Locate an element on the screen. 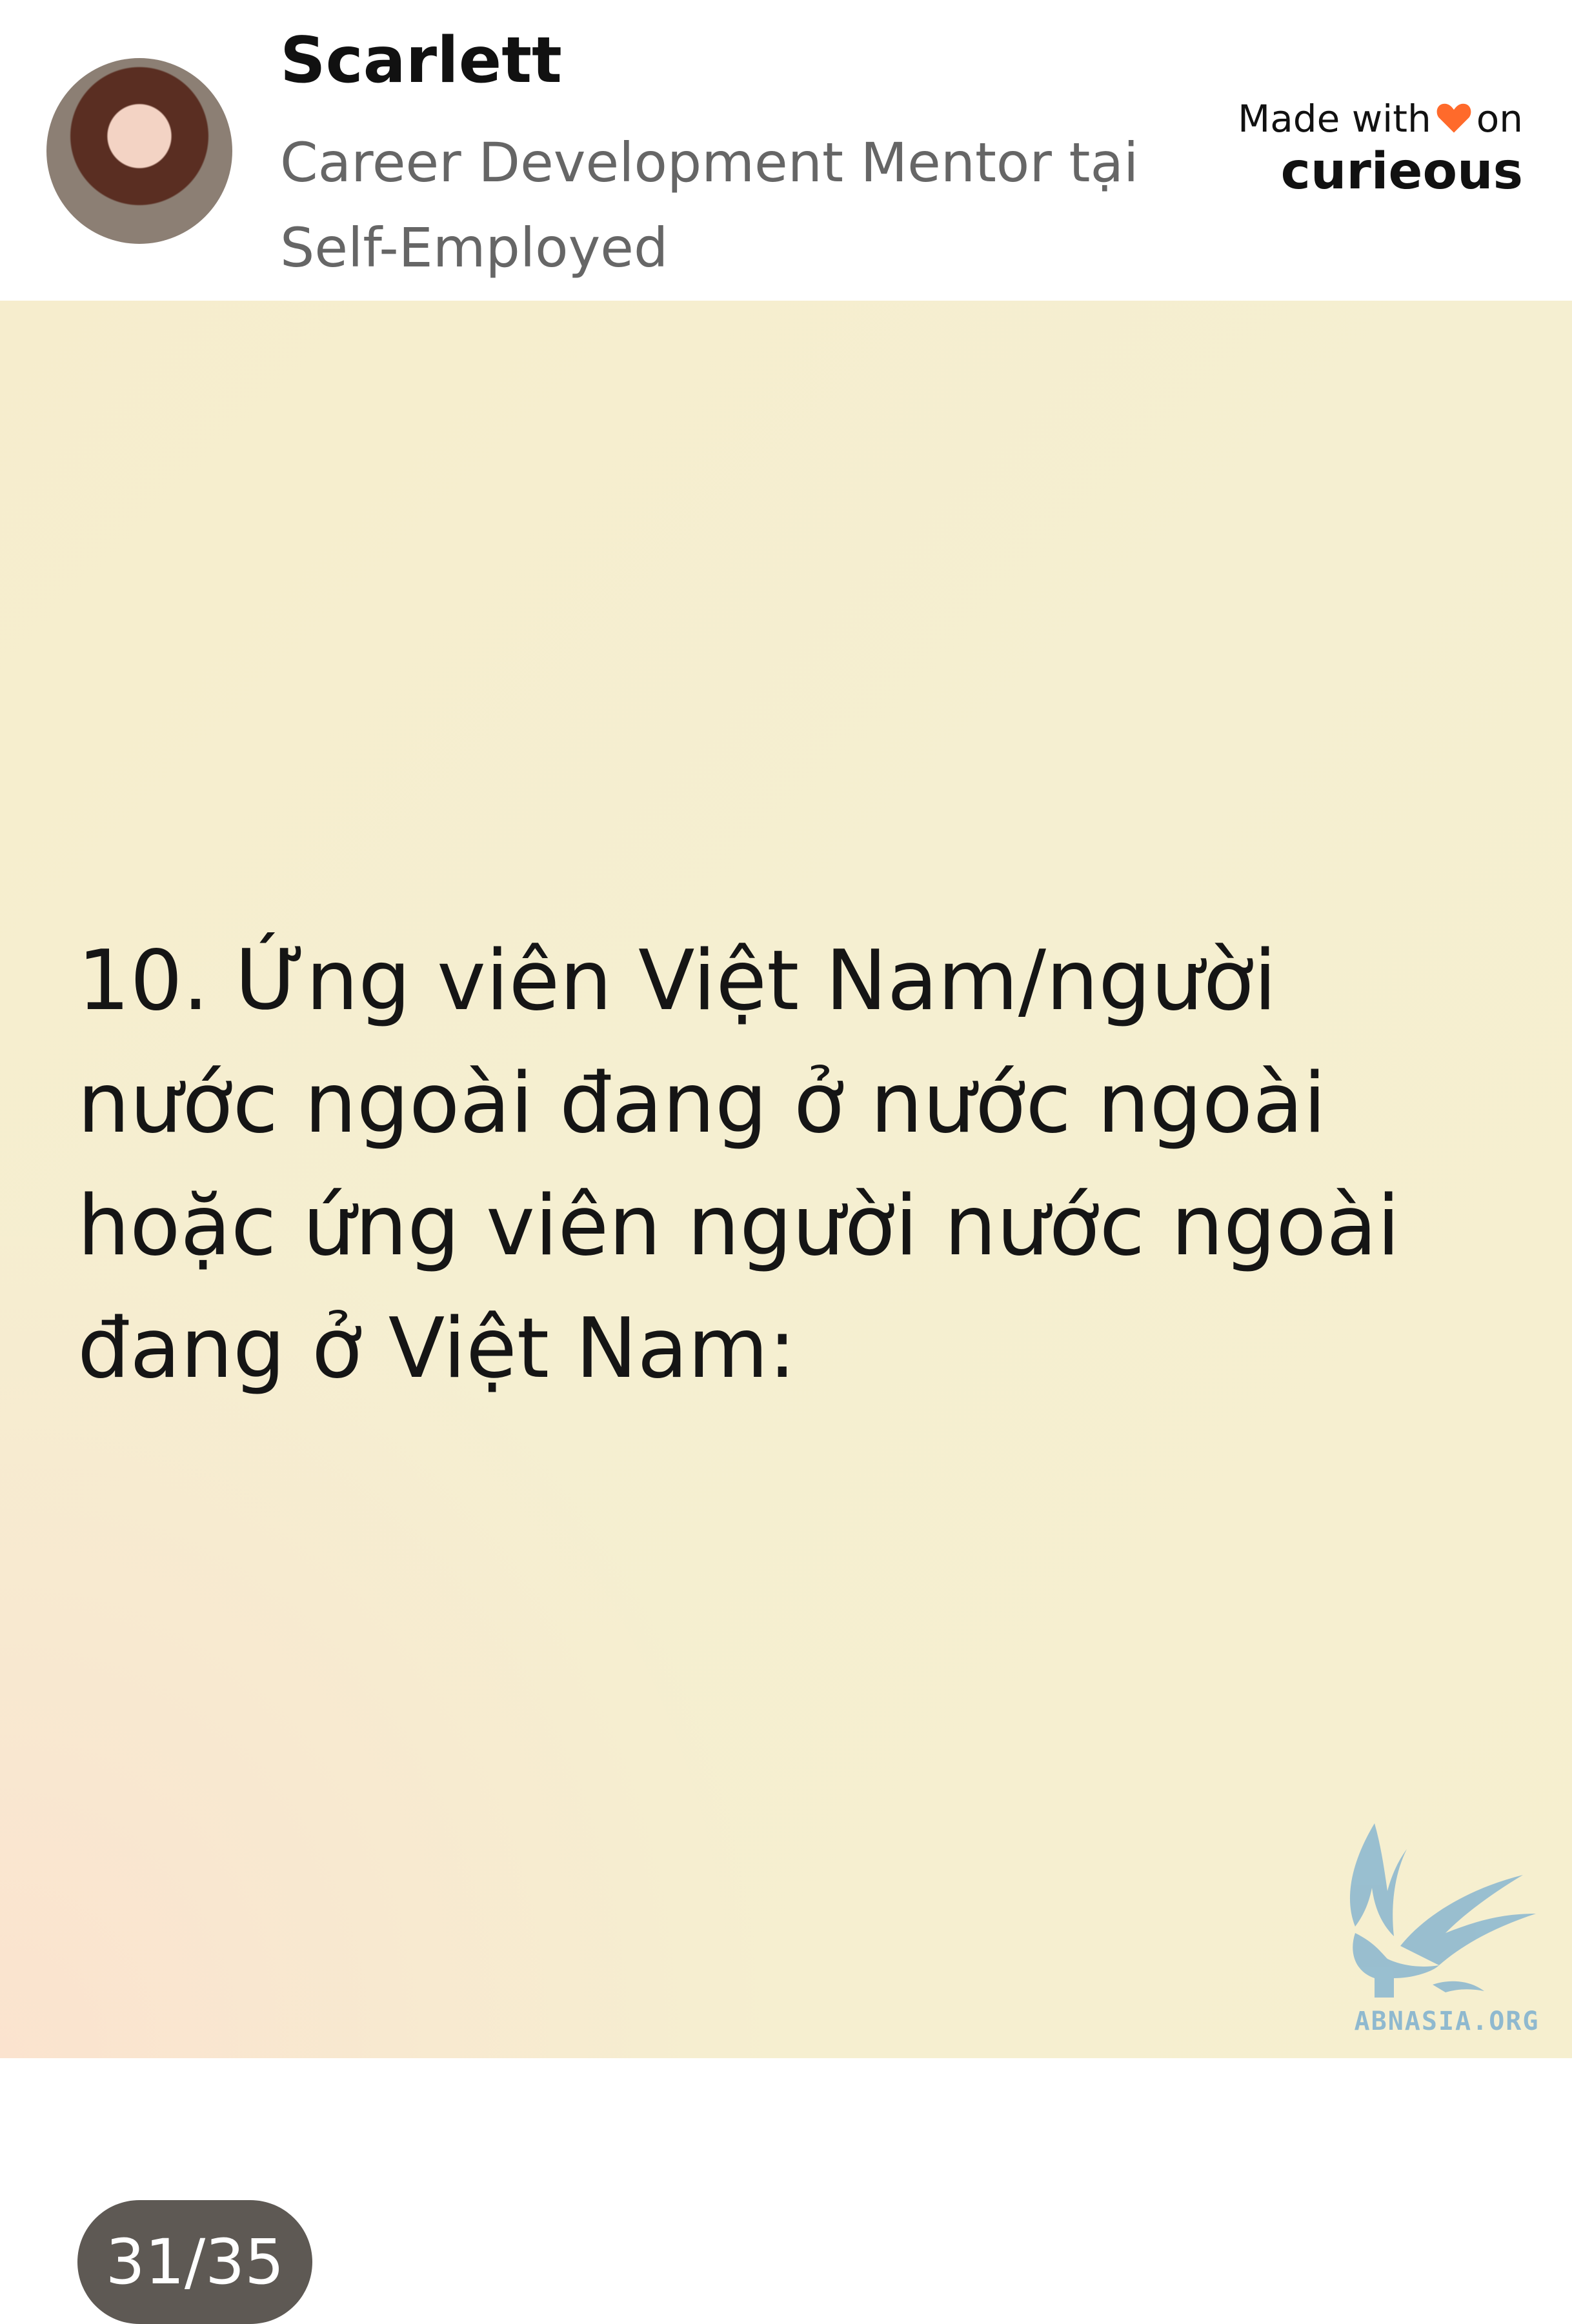 This screenshot has width=1572, height=2324. made-with-label: Made with is located at coordinates (1334, 119).